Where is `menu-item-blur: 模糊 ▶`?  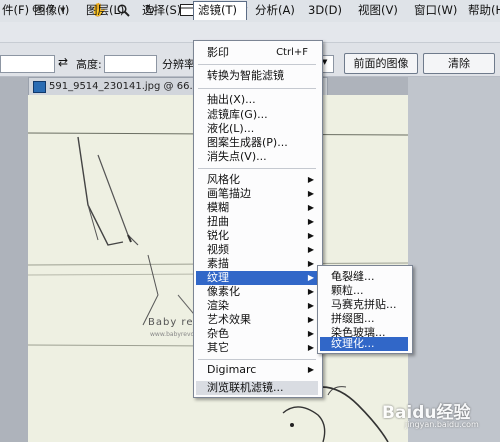
menu-item-blur: 模糊 ▶ is located at coordinates (257, 208).